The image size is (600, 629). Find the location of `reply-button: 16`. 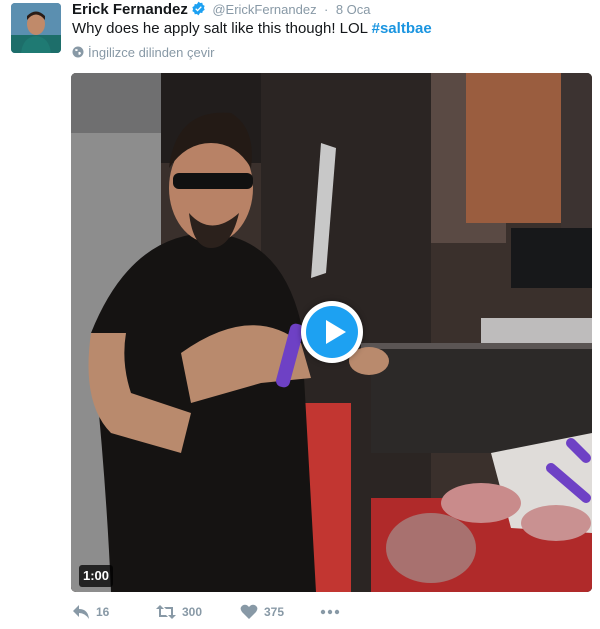

reply-button: 16 is located at coordinates (90, 612).